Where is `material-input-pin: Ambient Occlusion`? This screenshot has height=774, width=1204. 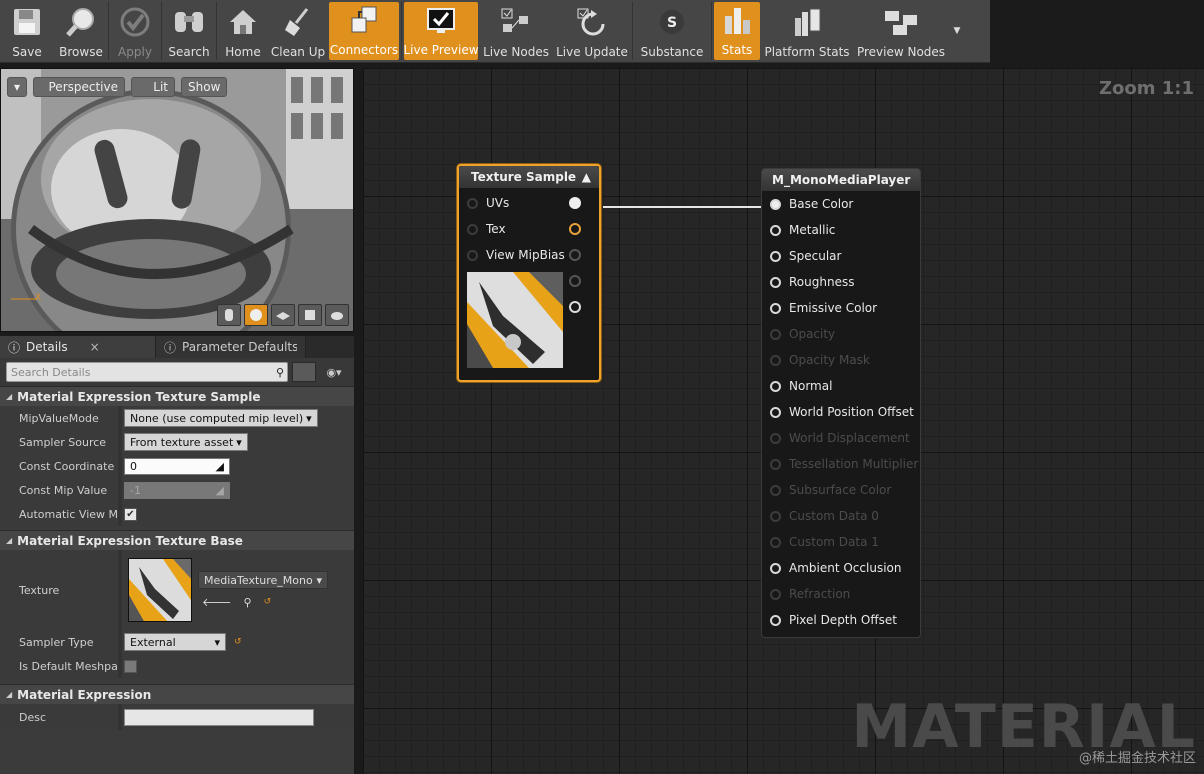
material-input-pin: Ambient Occlusion is located at coordinates (845, 568).